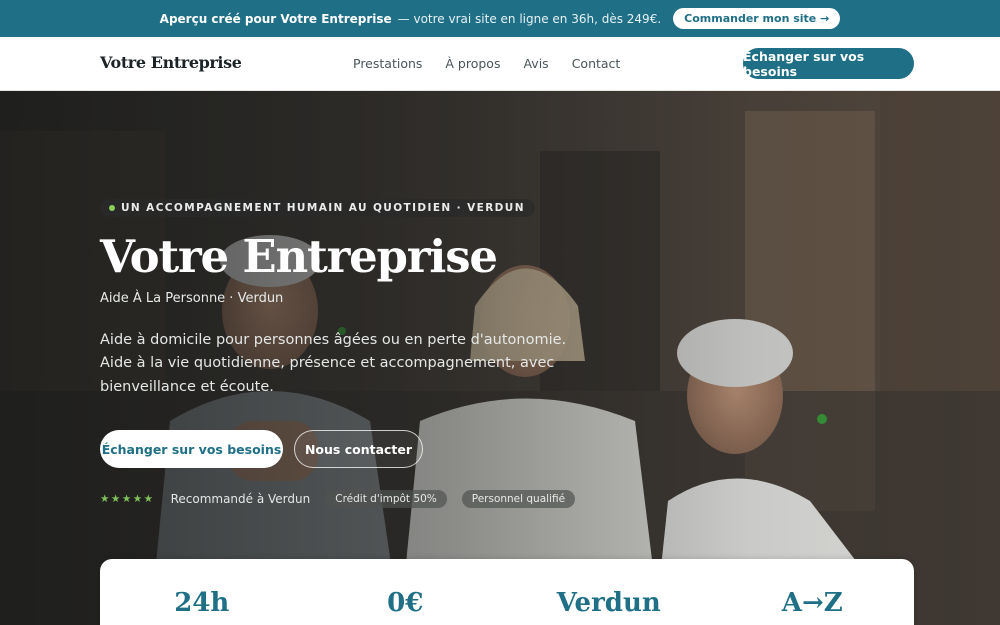 The width and height of the screenshot is (1000, 625). I want to click on tax-credit-badge: Crédit d'impôt 50%, so click(386, 499).